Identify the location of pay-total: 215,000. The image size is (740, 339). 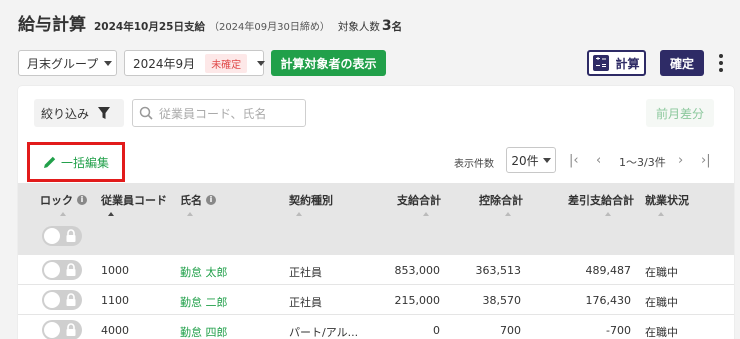
(417, 300).